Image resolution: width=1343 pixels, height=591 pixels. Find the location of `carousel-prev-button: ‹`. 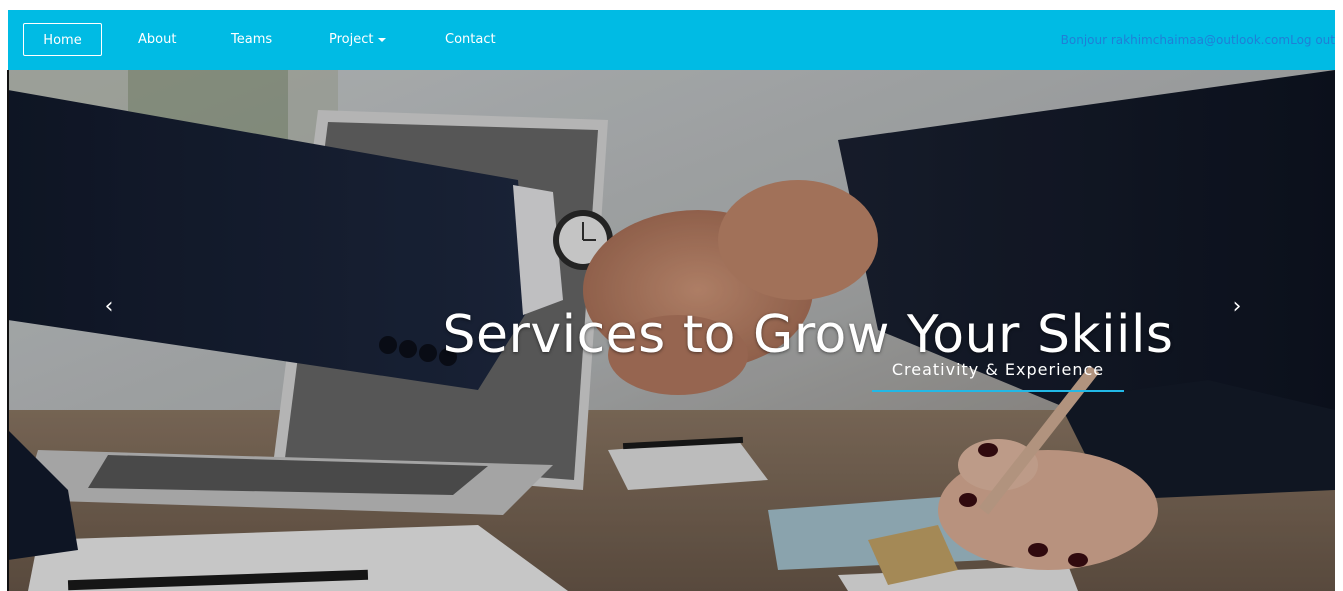

carousel-prev-button: ‹ is located at coordinates (109, 307).